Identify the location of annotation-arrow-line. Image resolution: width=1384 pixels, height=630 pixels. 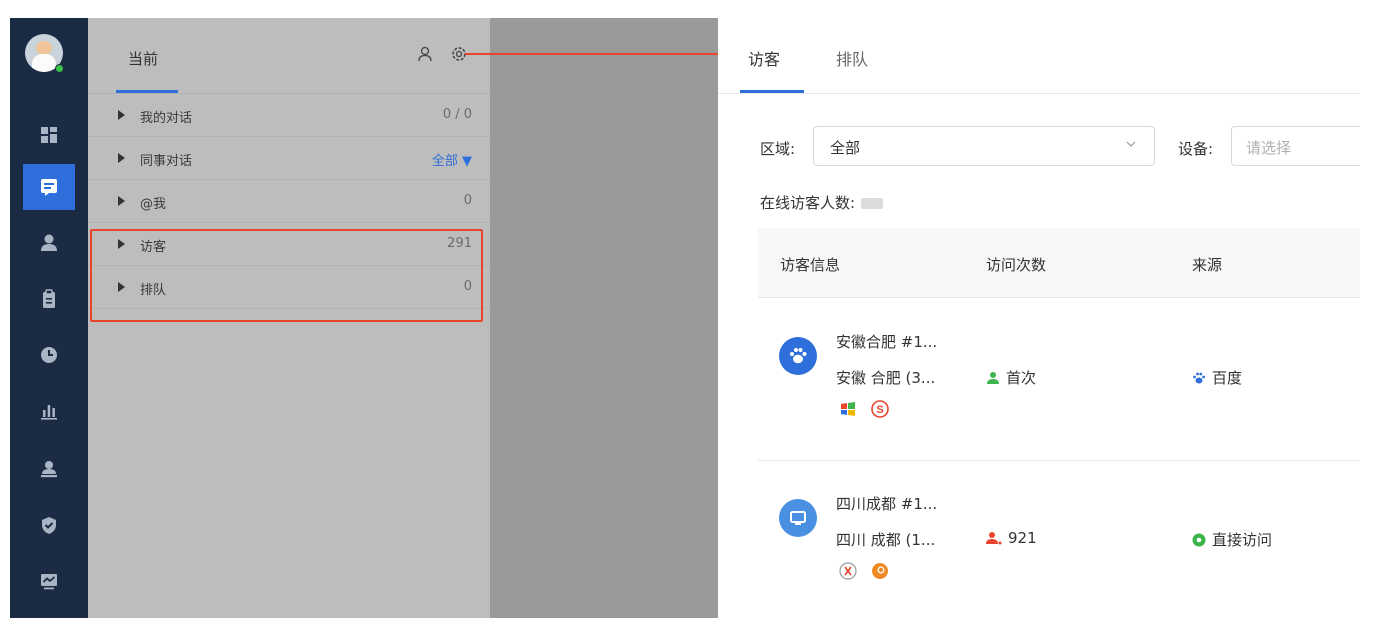
(595, 54).